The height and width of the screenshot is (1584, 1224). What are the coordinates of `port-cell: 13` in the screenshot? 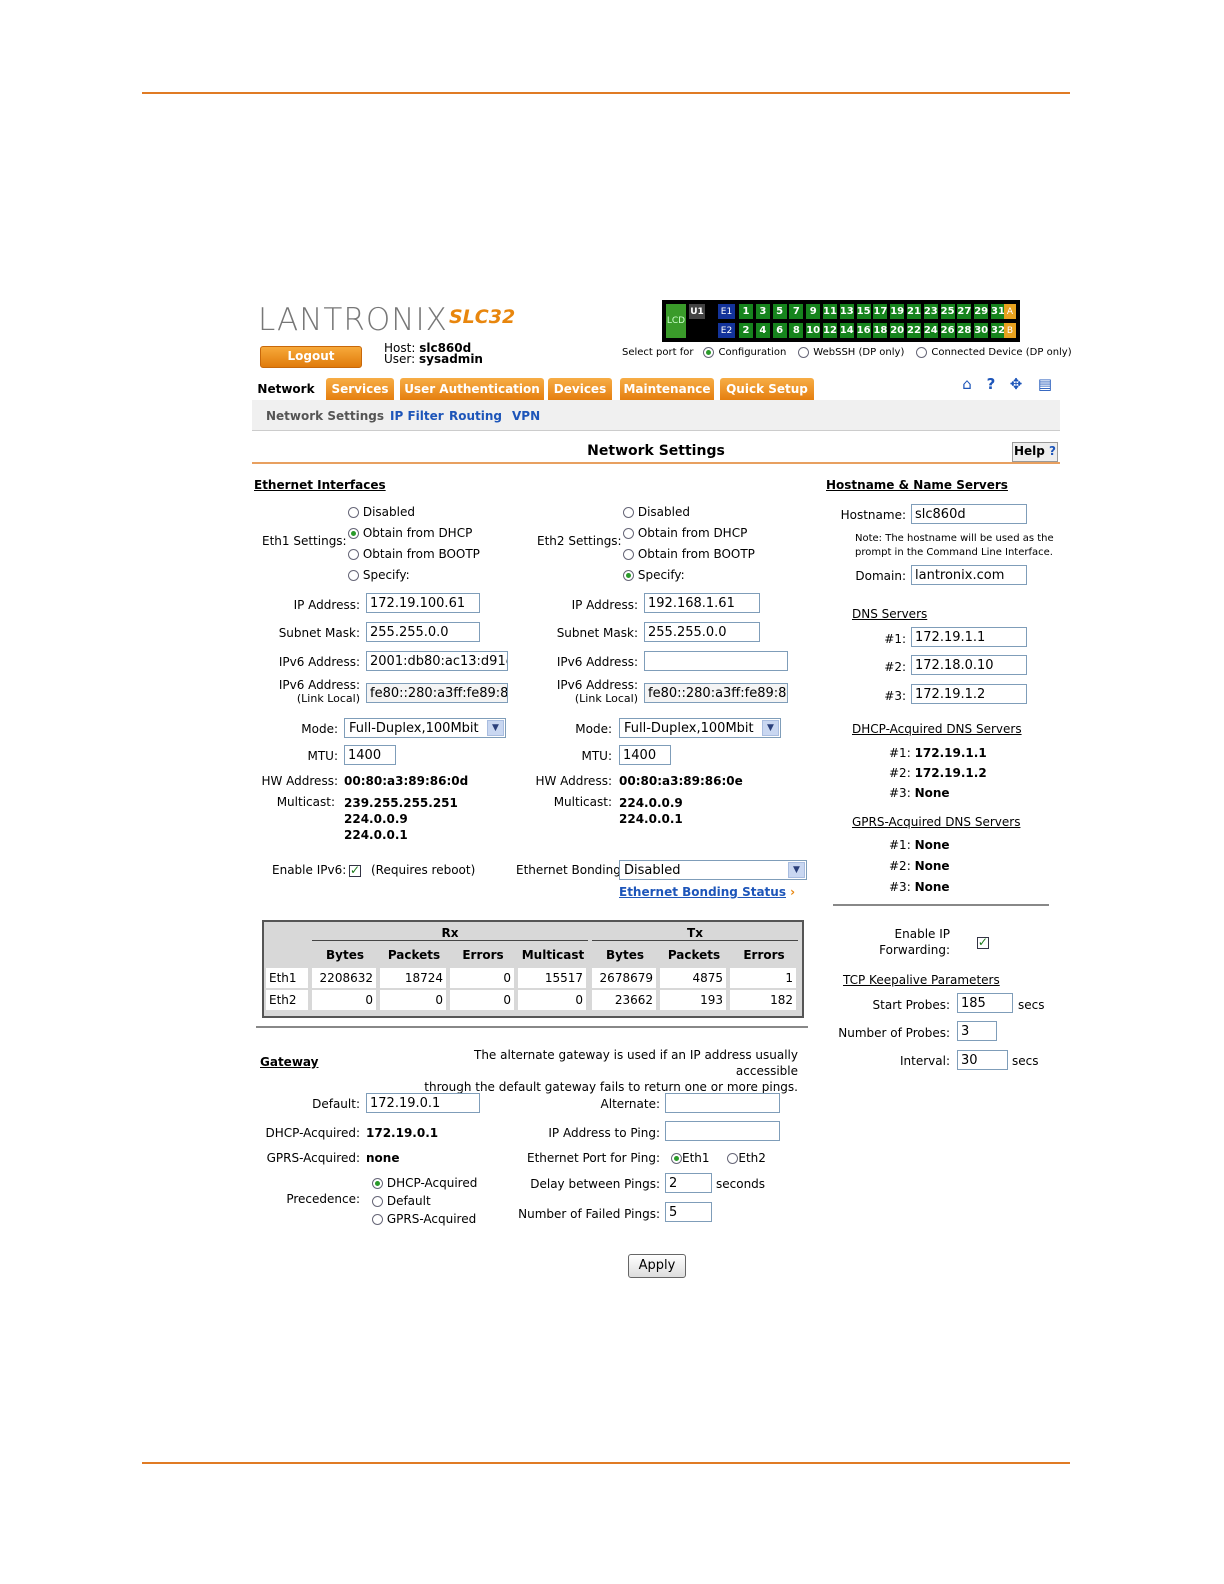 It's located at (846, 311).